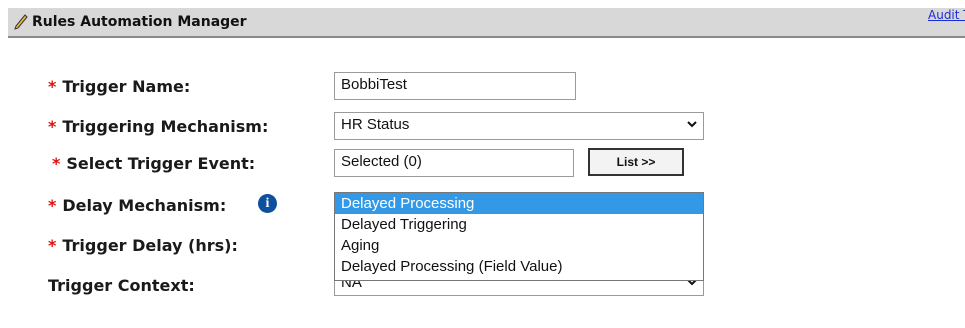  What do you see at coordinates (519, 126) in the screenshot?
I see `triggering-mechanism-select: HR Status` at bounding box center [519, 126].